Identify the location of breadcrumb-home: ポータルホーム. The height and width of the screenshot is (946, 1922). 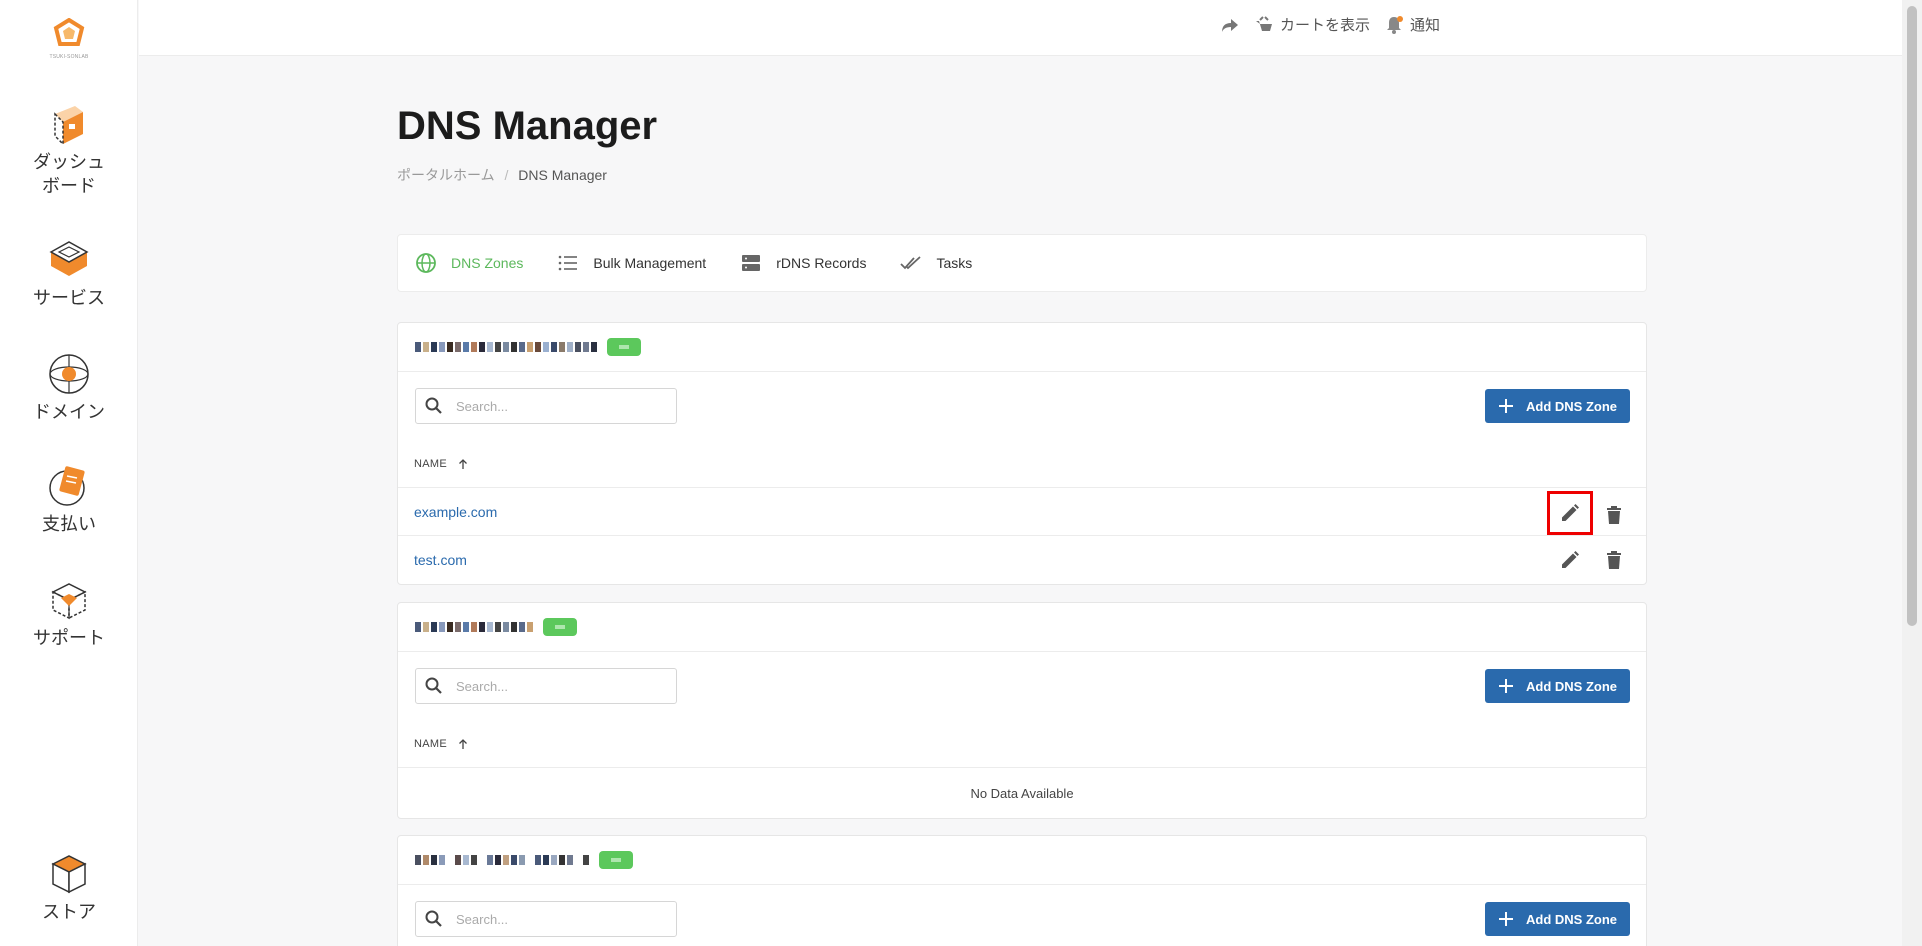
(446, 175).